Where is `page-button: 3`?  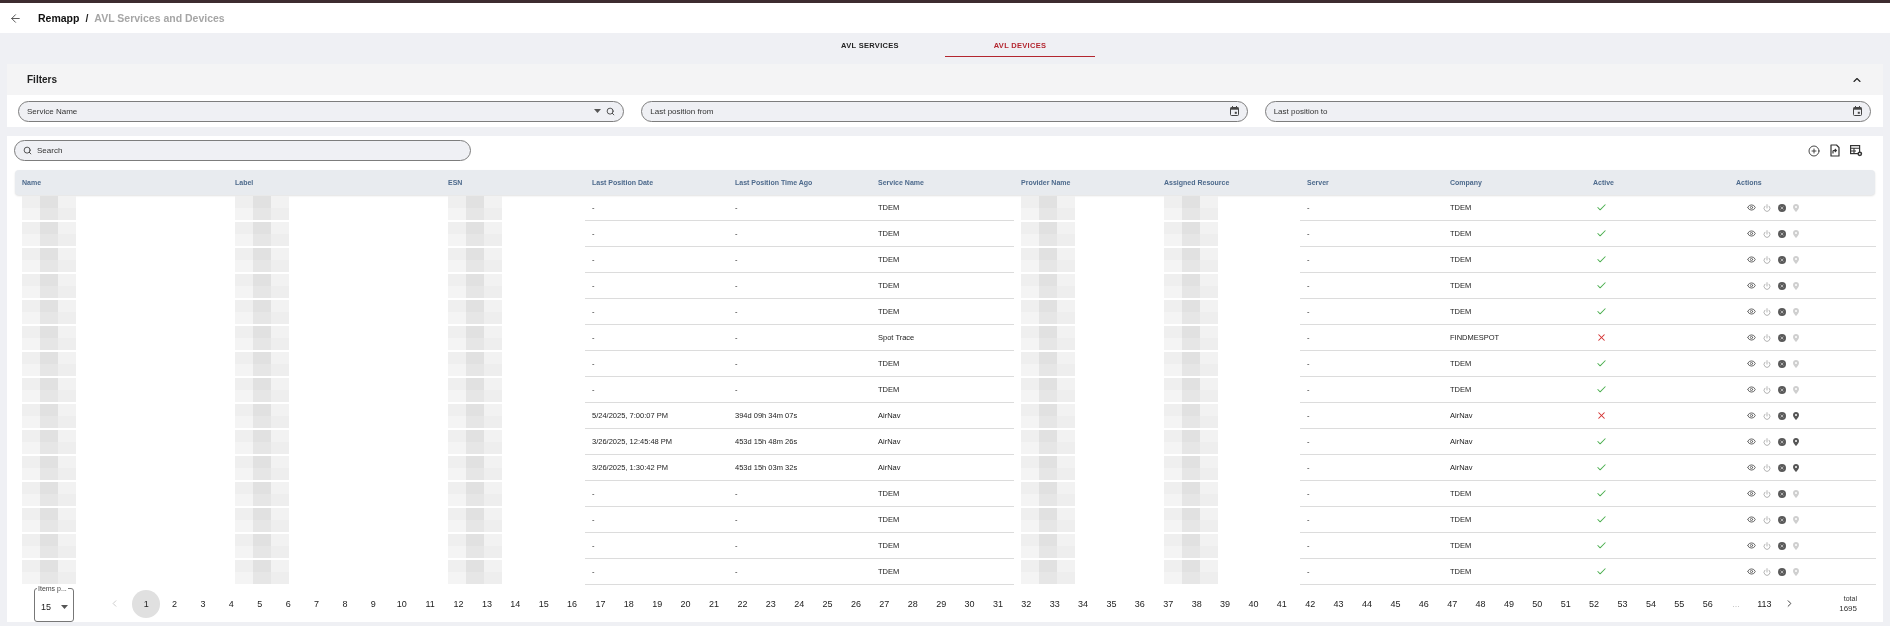
page-button: 3 is located at coordinates (203, 603).